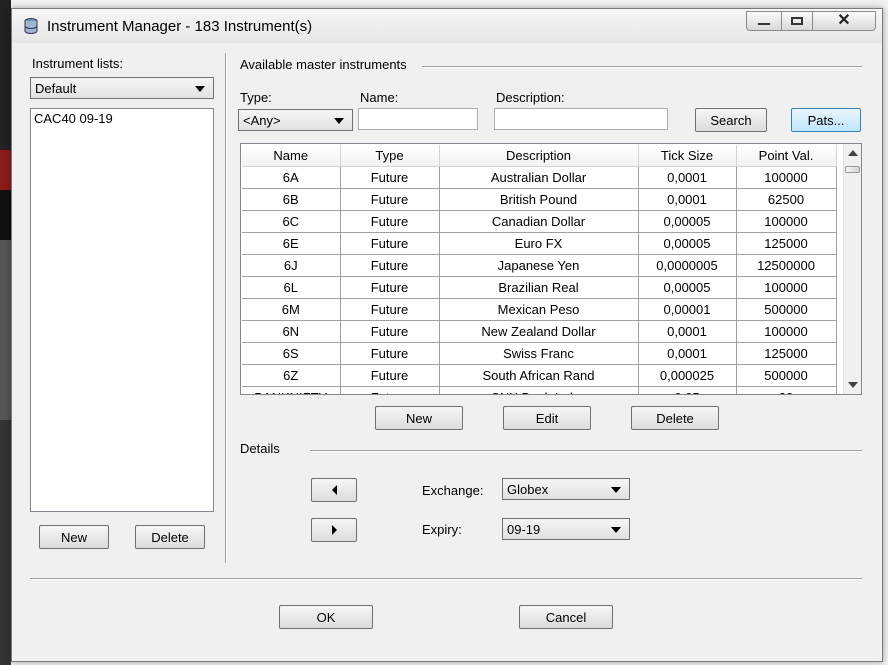  I want to click on table-row: 6N Future New Zealand Dollar 0,0001 100000, so click(539, 331).